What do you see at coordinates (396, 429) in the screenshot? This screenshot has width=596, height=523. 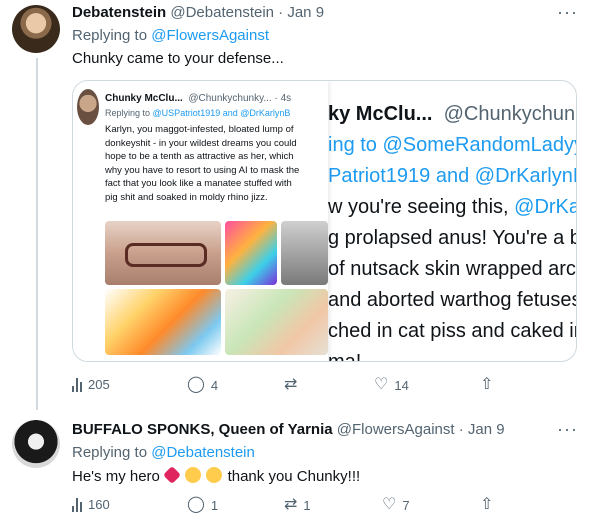 I see `tweet2-author-handle: @FlowersAgainst` at bounding box center [396, 429].